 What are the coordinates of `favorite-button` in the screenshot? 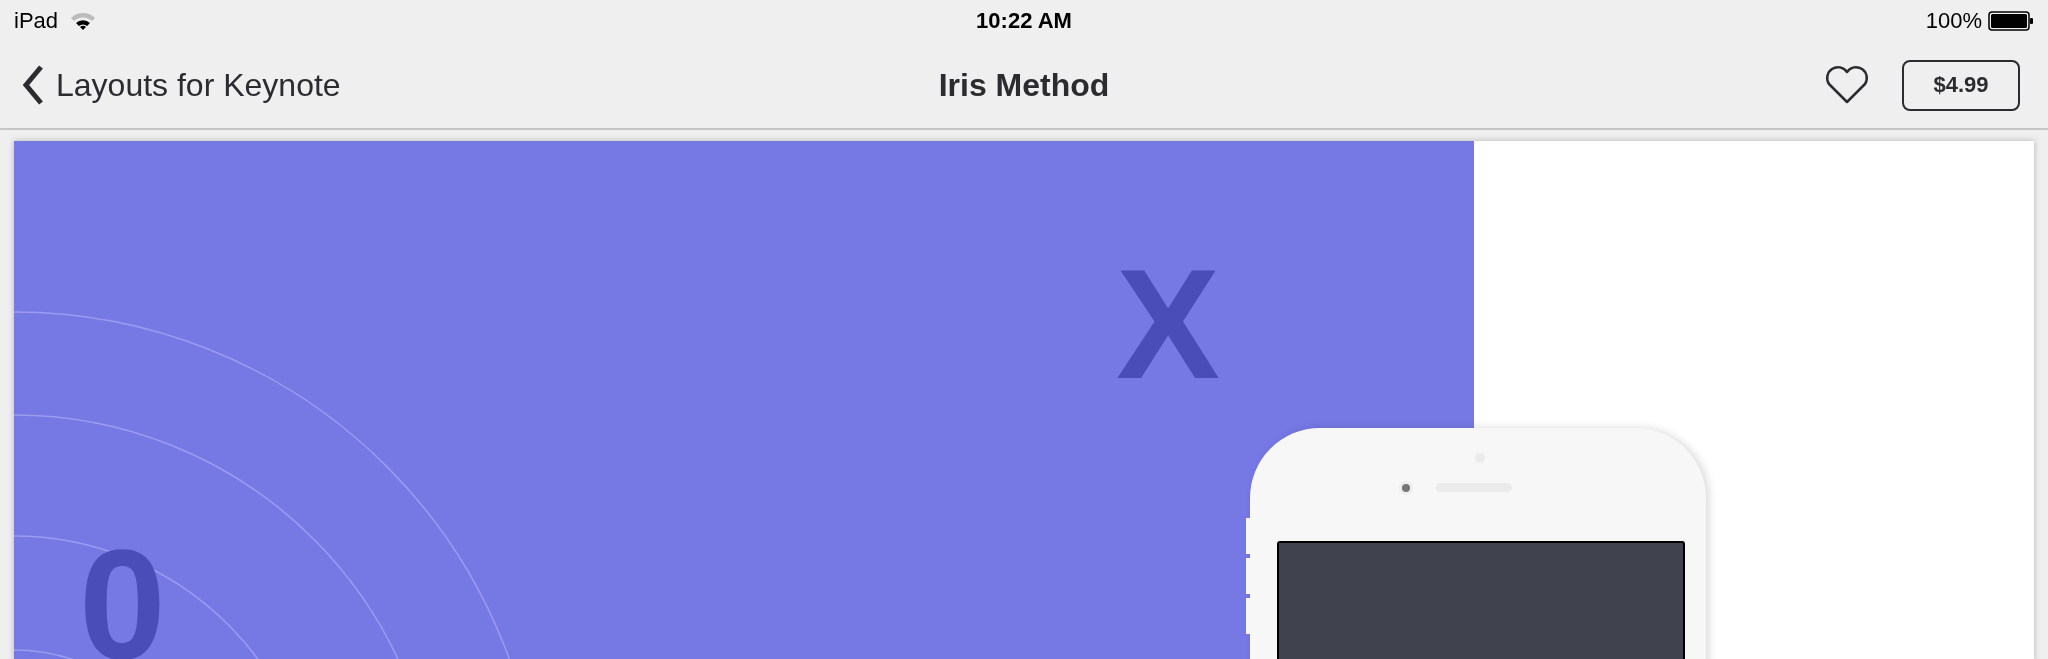 It's located at (1847, 85).